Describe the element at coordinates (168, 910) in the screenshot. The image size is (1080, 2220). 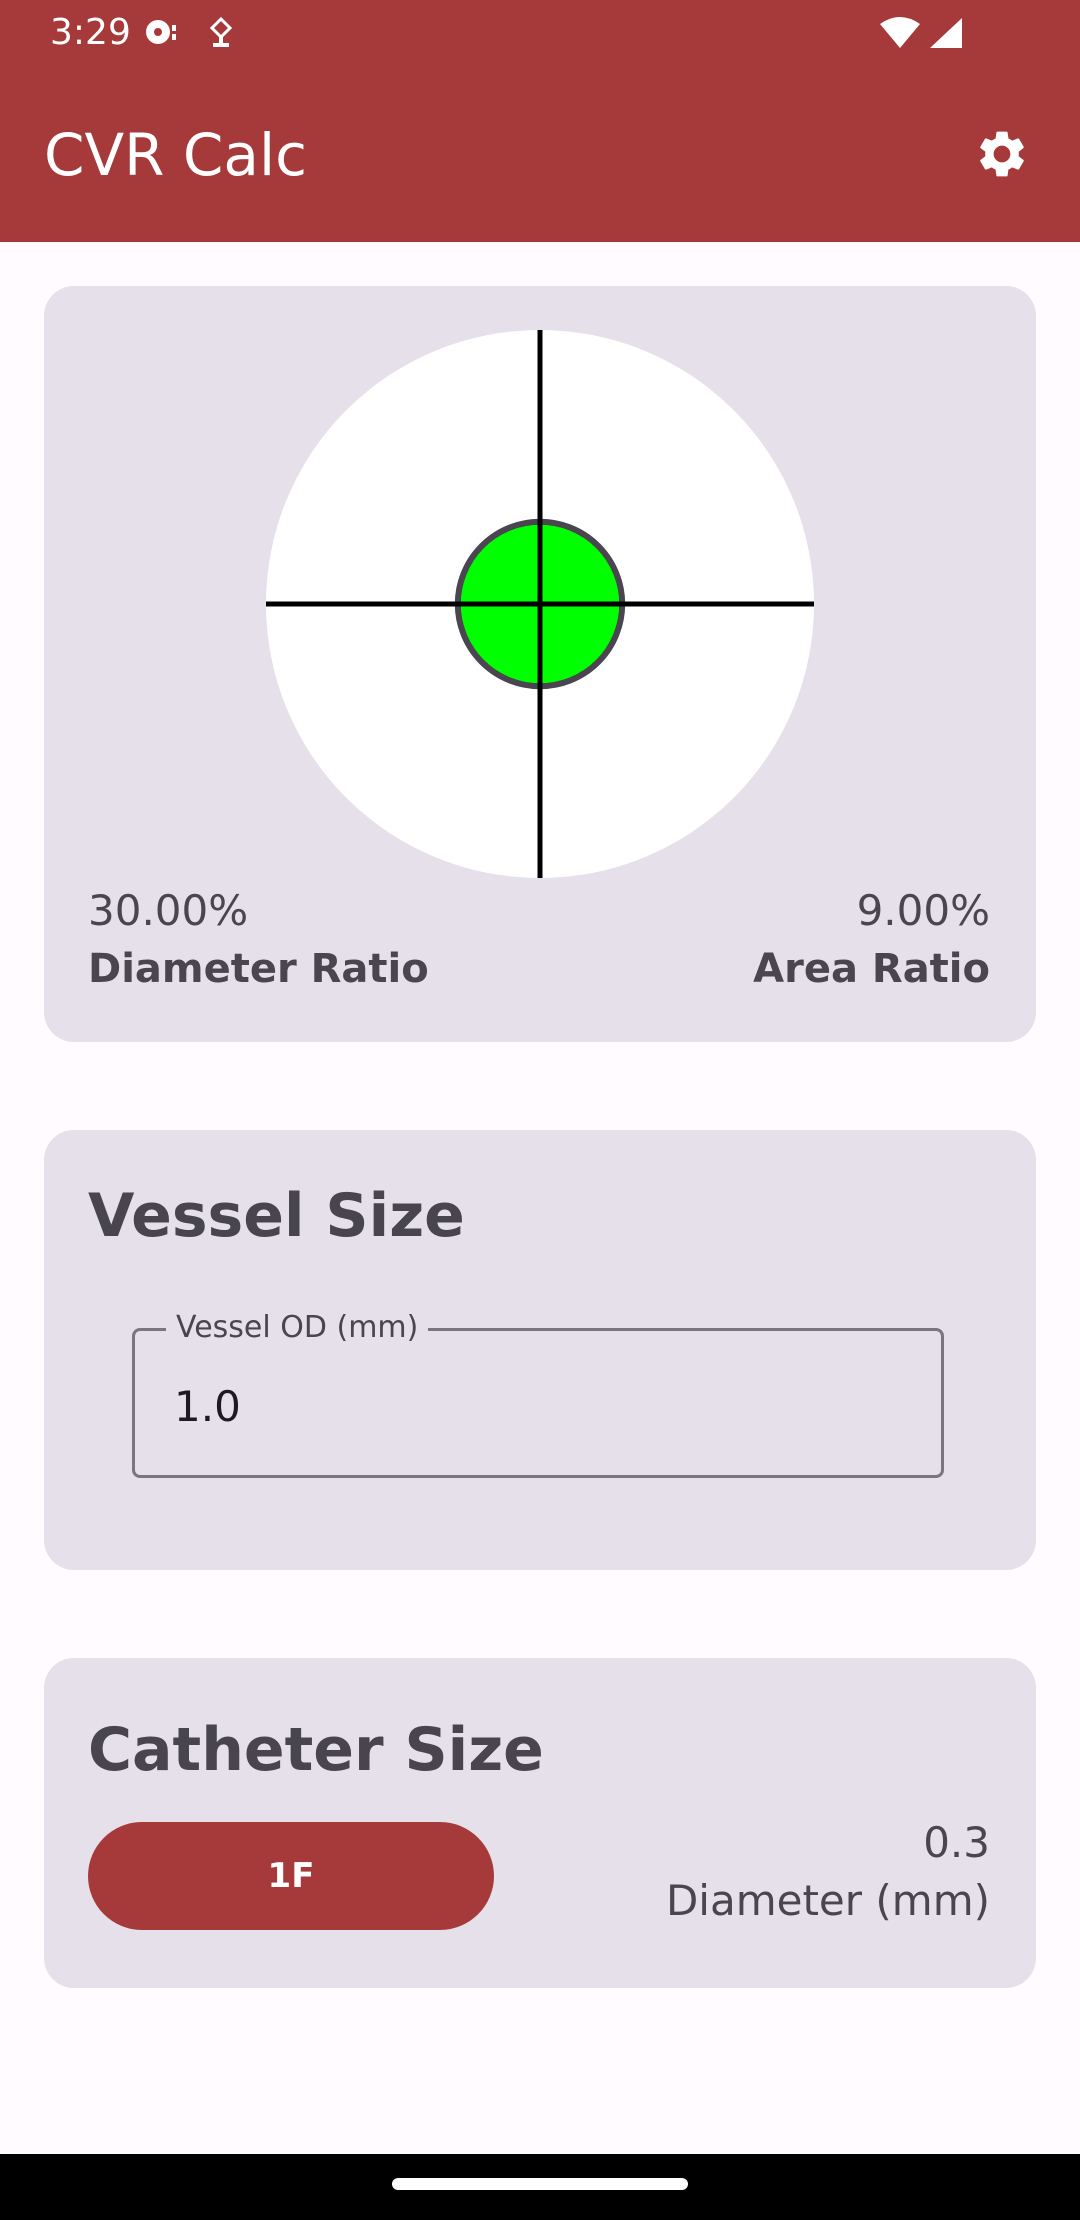
I see `diameter-ratio-value: 30.00%` at that location.